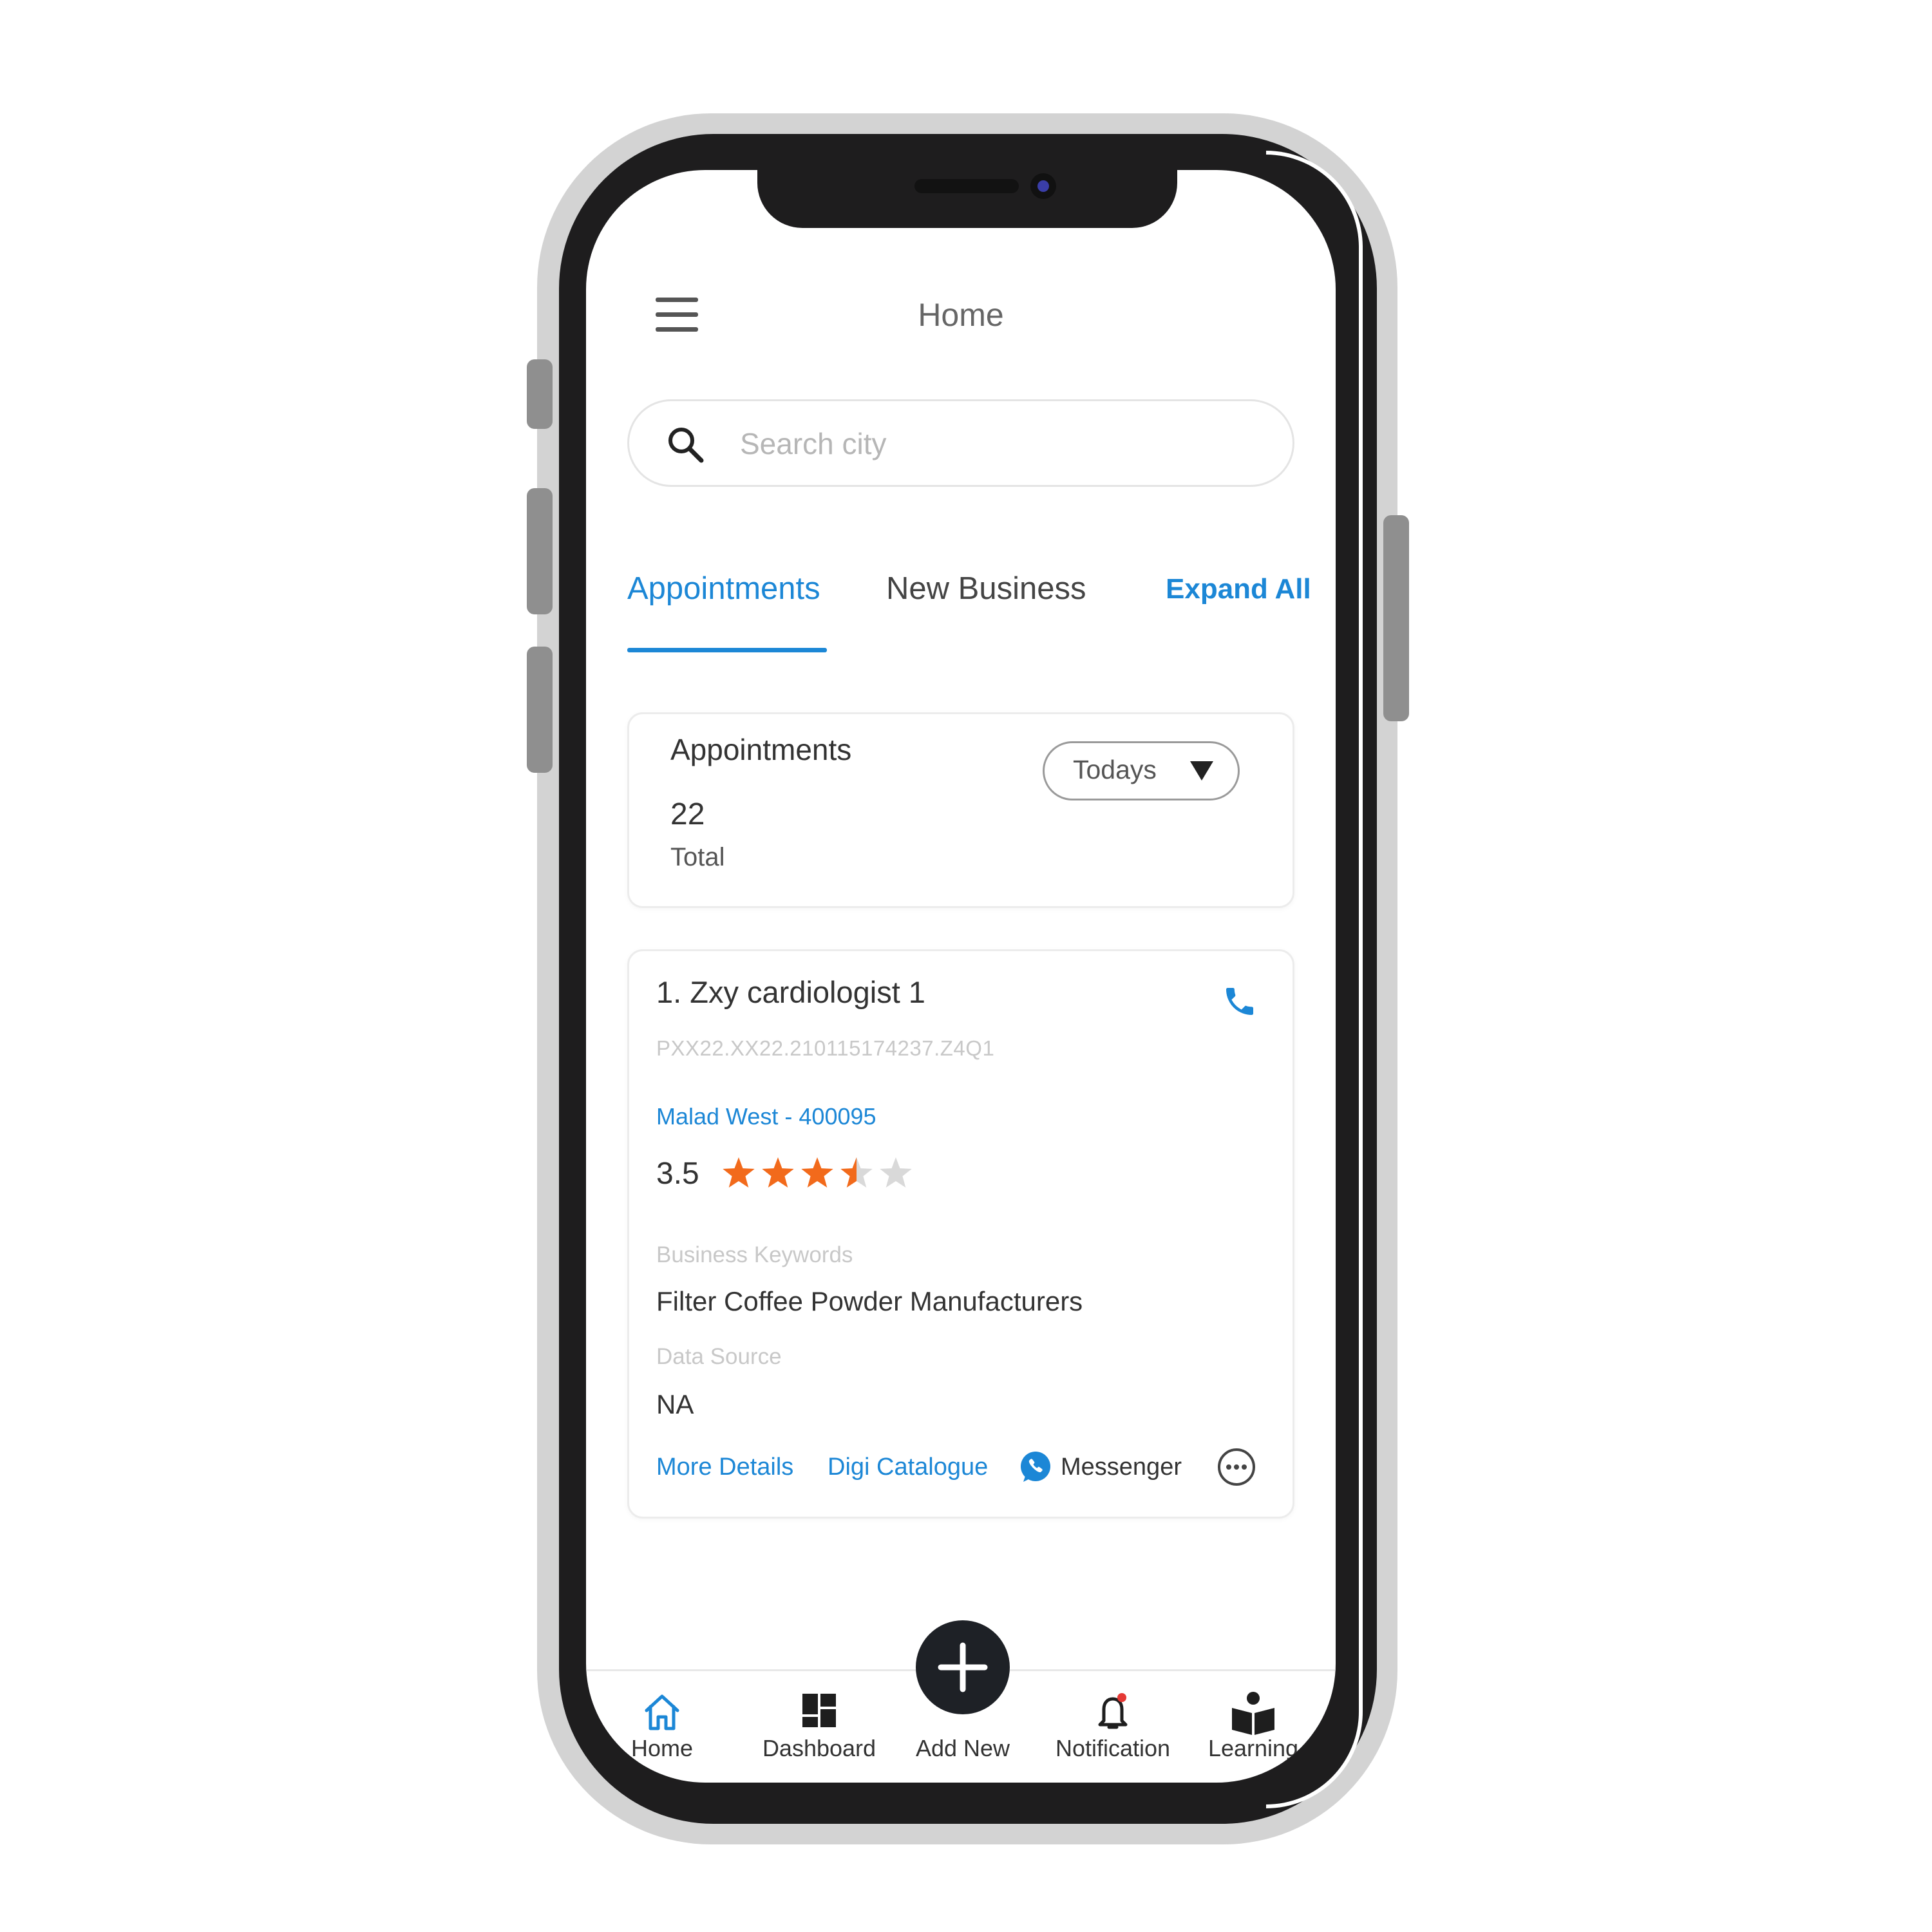  I want to click on nav-dashboard: Dashboard, so click(819, 1736).